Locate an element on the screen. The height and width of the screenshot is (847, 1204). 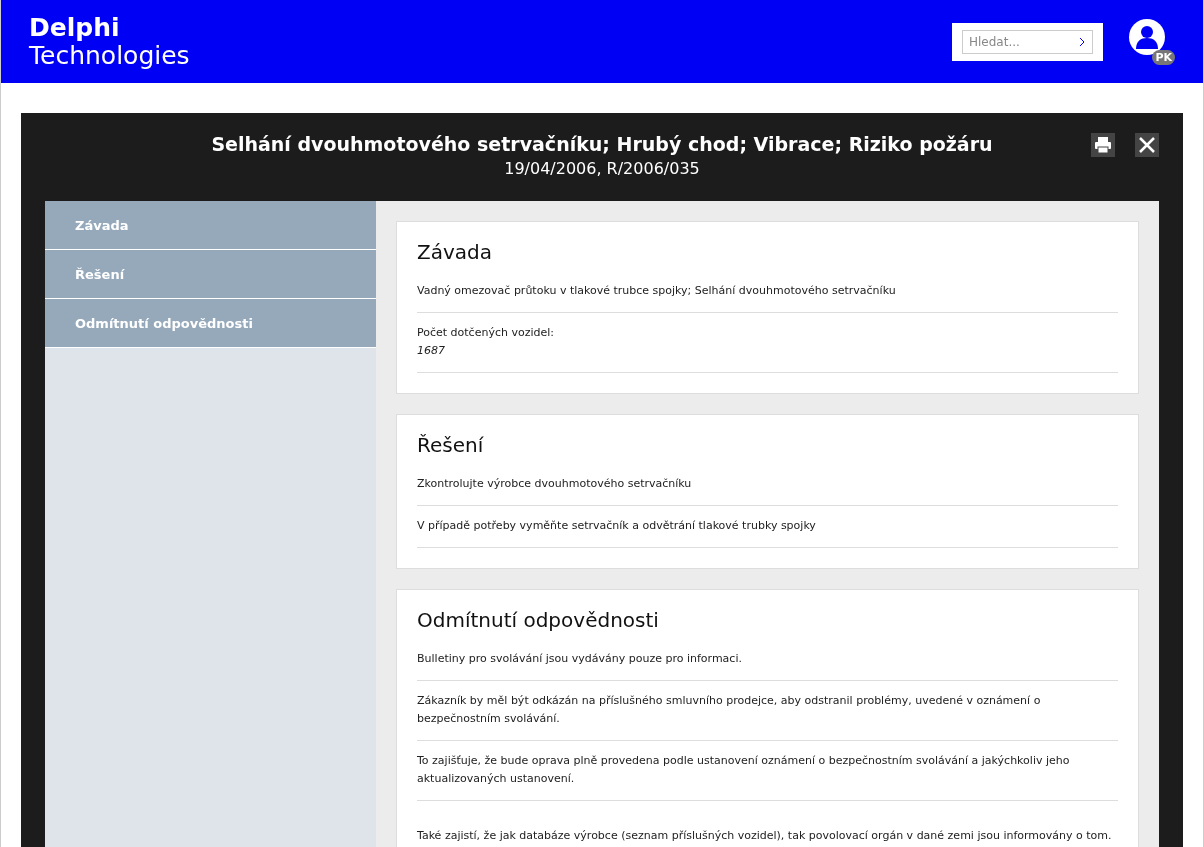
user-icon is located at coordinates (1147, 36).